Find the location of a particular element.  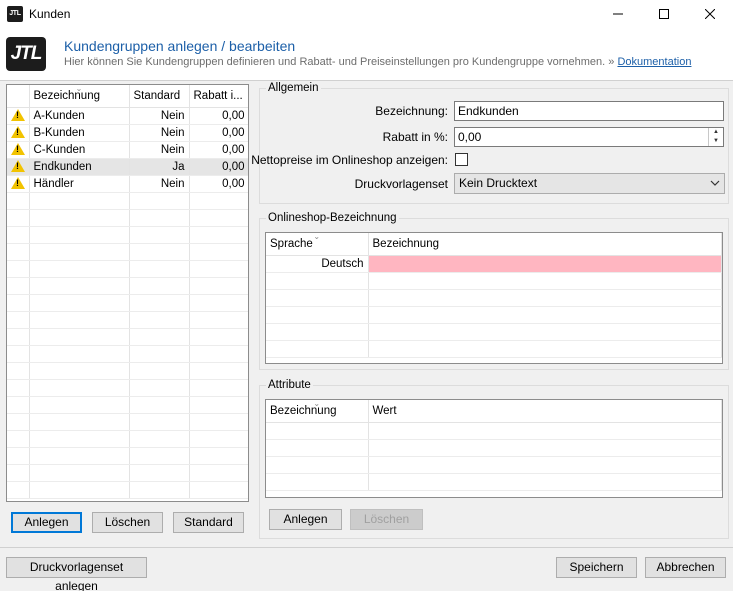

maximize-icon is located at coordinates (664, 14).